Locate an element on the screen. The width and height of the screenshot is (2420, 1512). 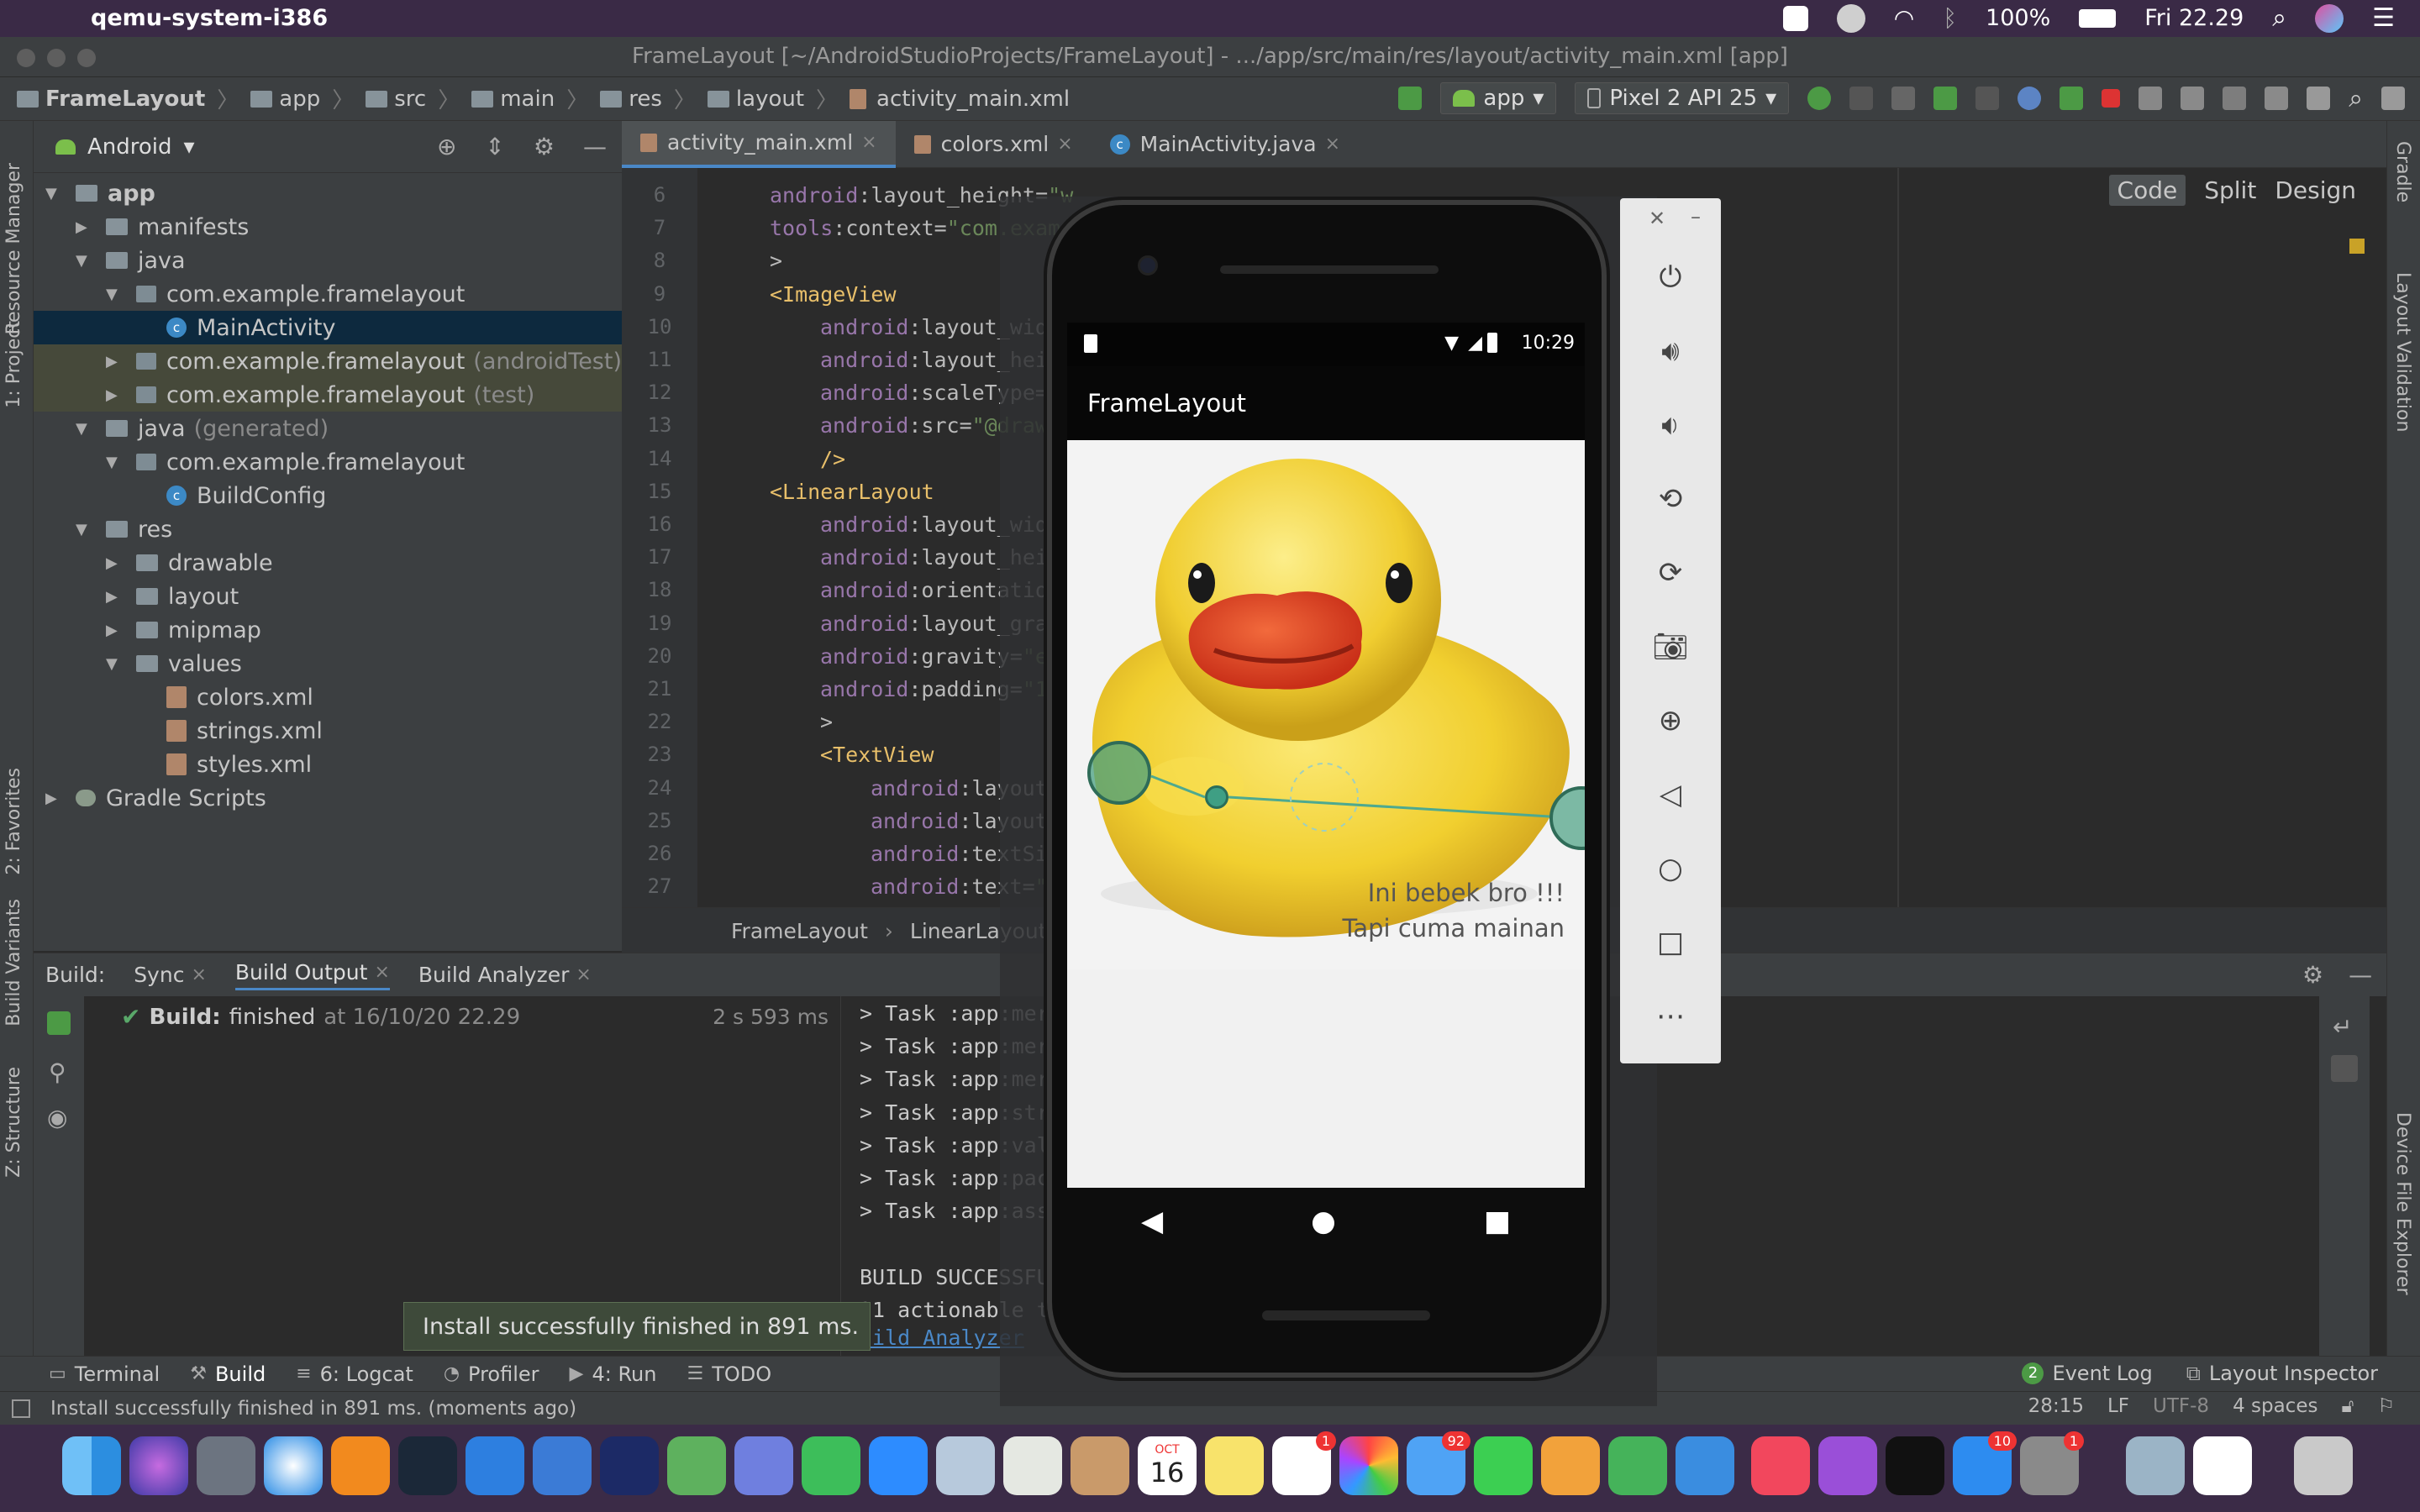
tree-node: ▶ mipmap is located at coordinates (328, 630).